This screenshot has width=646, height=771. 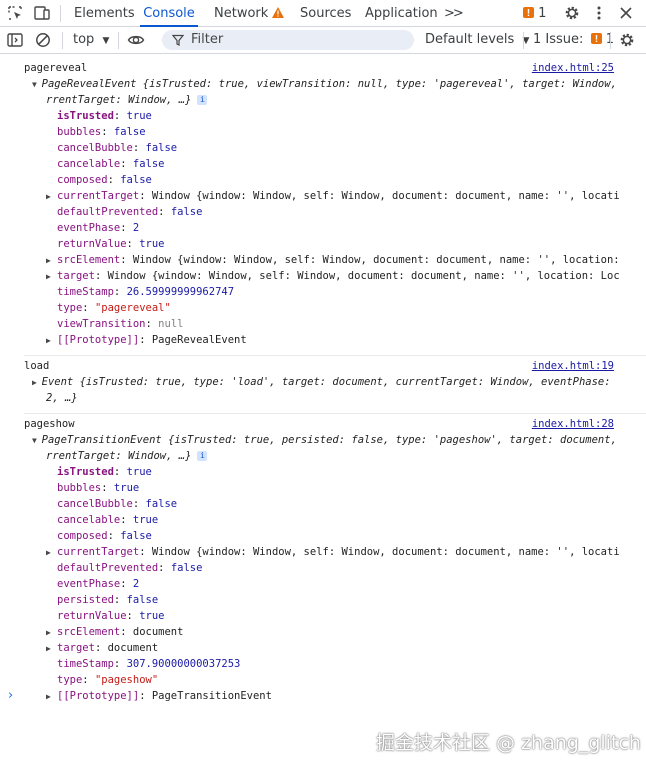 I want to click on warnings-count: 1, so click(x=542, y=13).